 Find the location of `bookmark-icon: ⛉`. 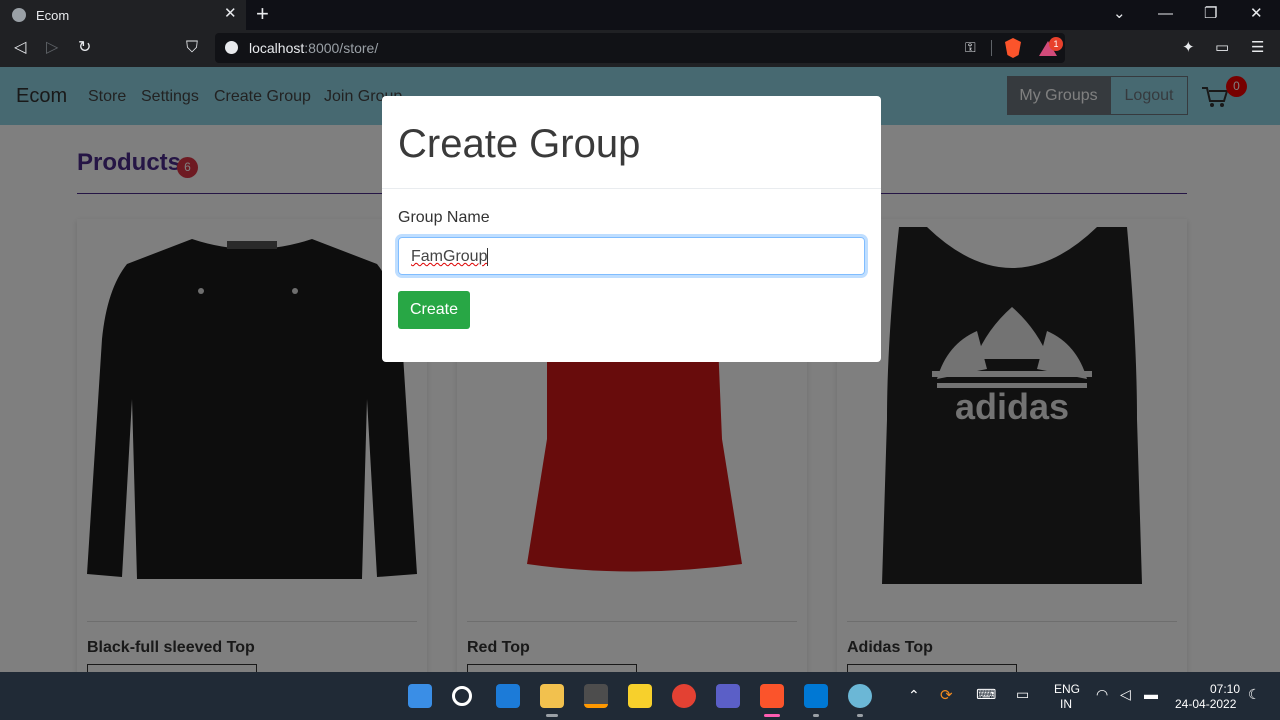

bookmark-icon: ⛉ is located at coordinates (192, 48).